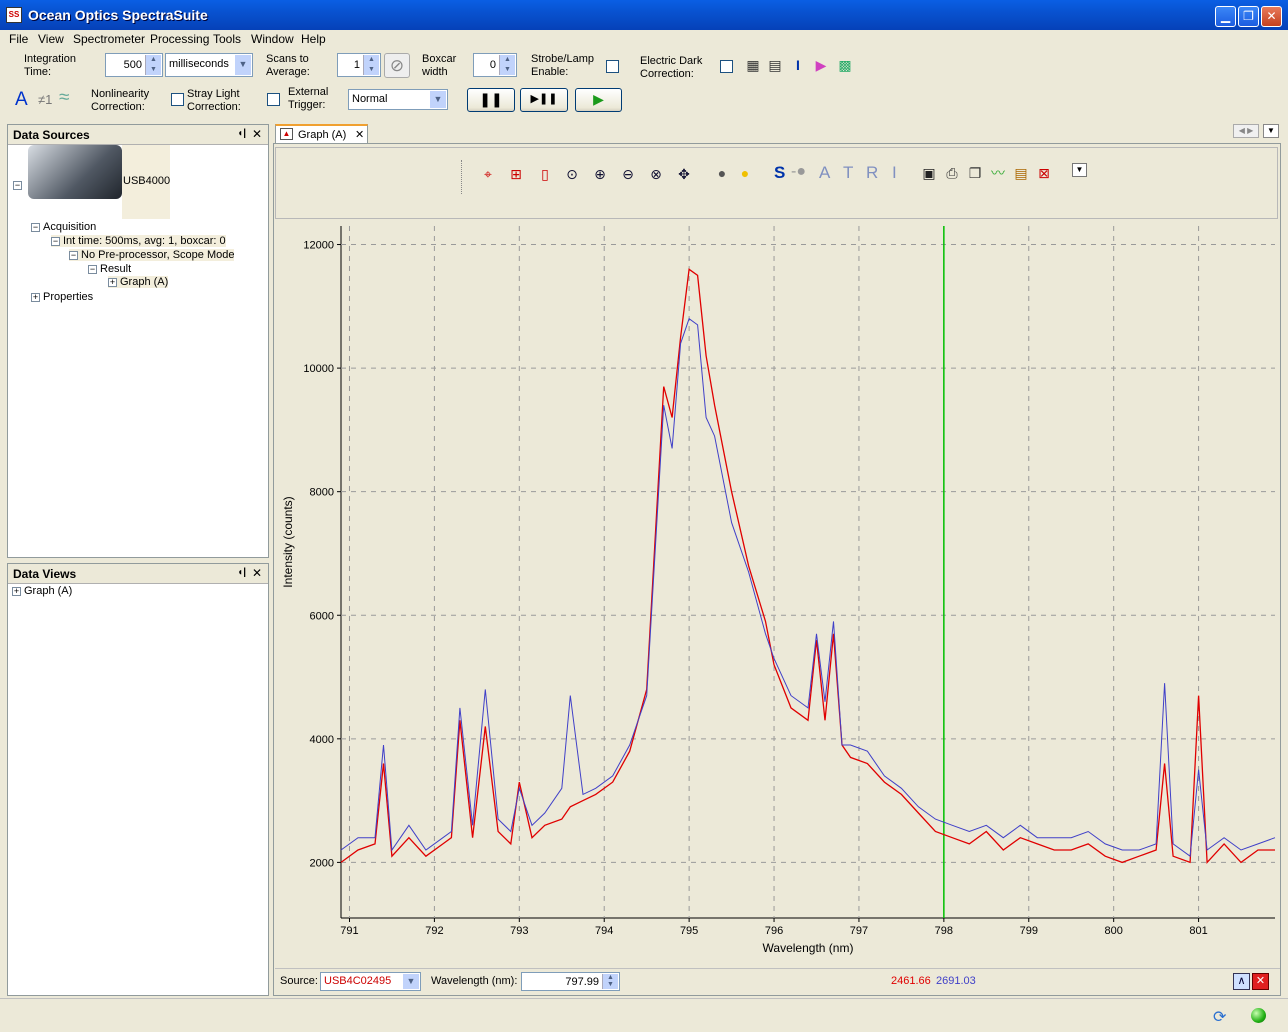  What do you see at coordinates (75, 172) in the screenshot?
I see `spectrometer-device-icon` at bounding box center [75, 172].